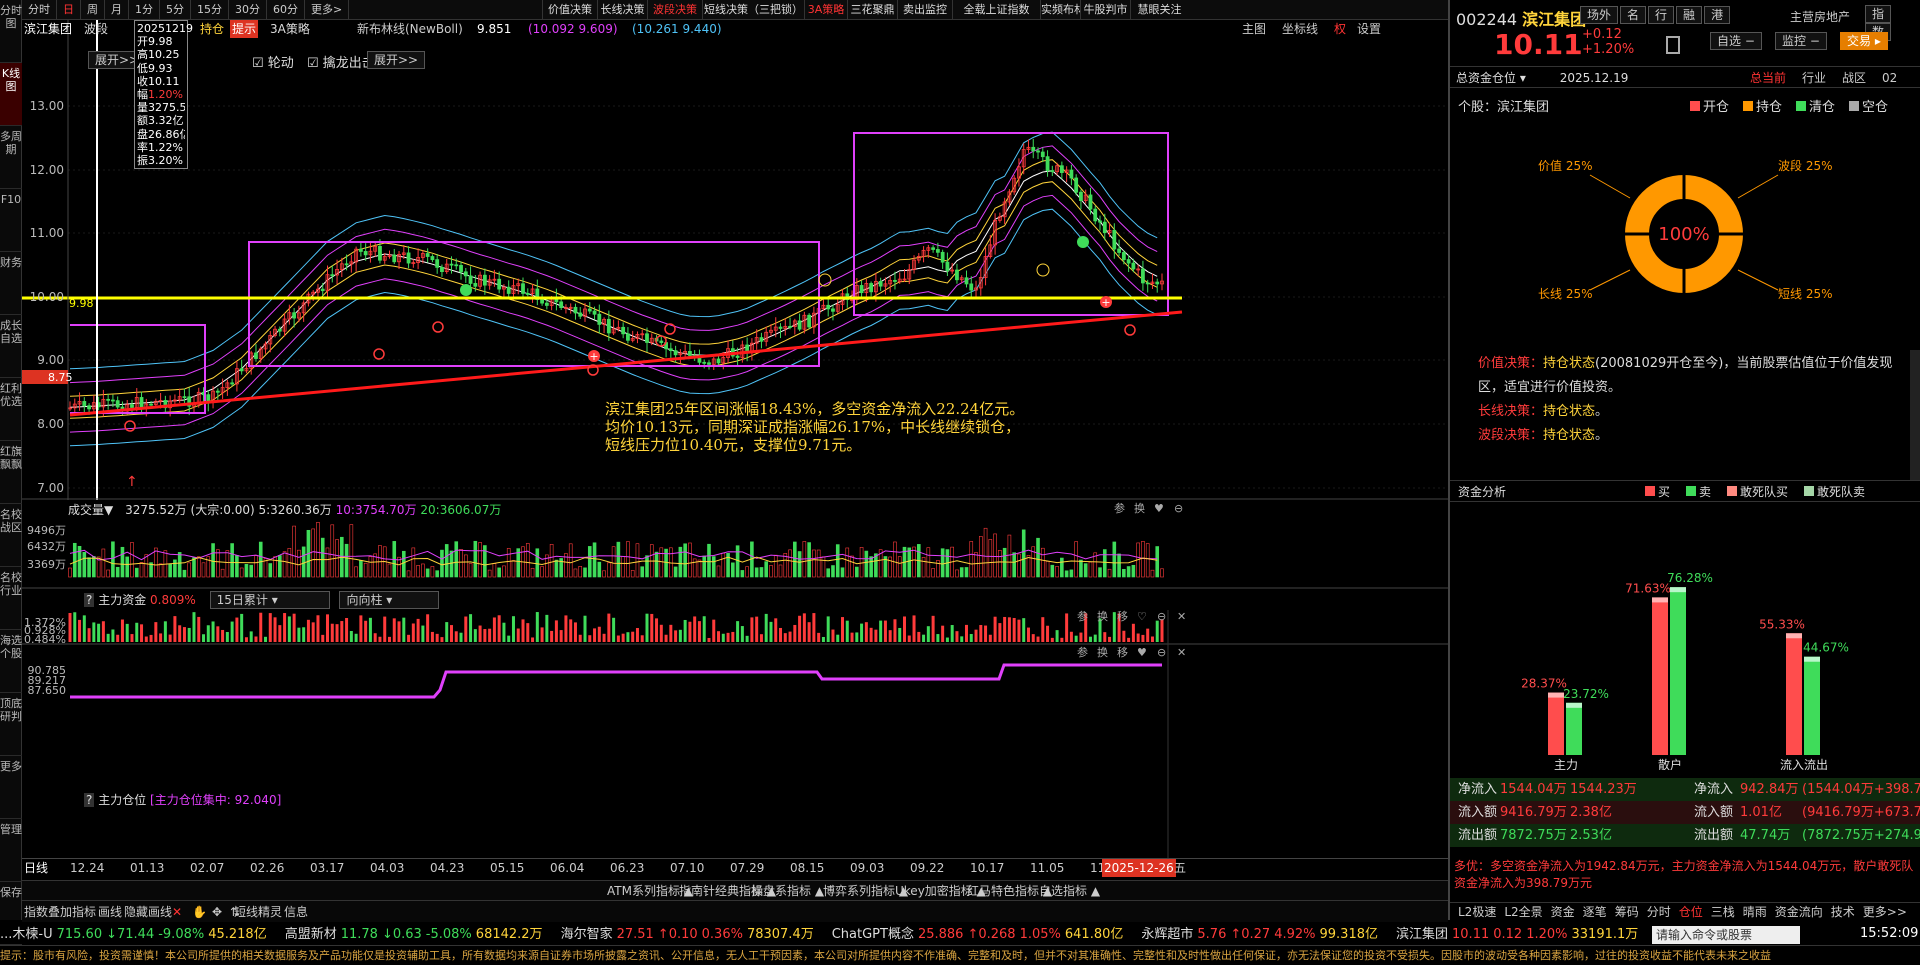  I want to click on panel-tool-icon: 换, so click(1139, 508).